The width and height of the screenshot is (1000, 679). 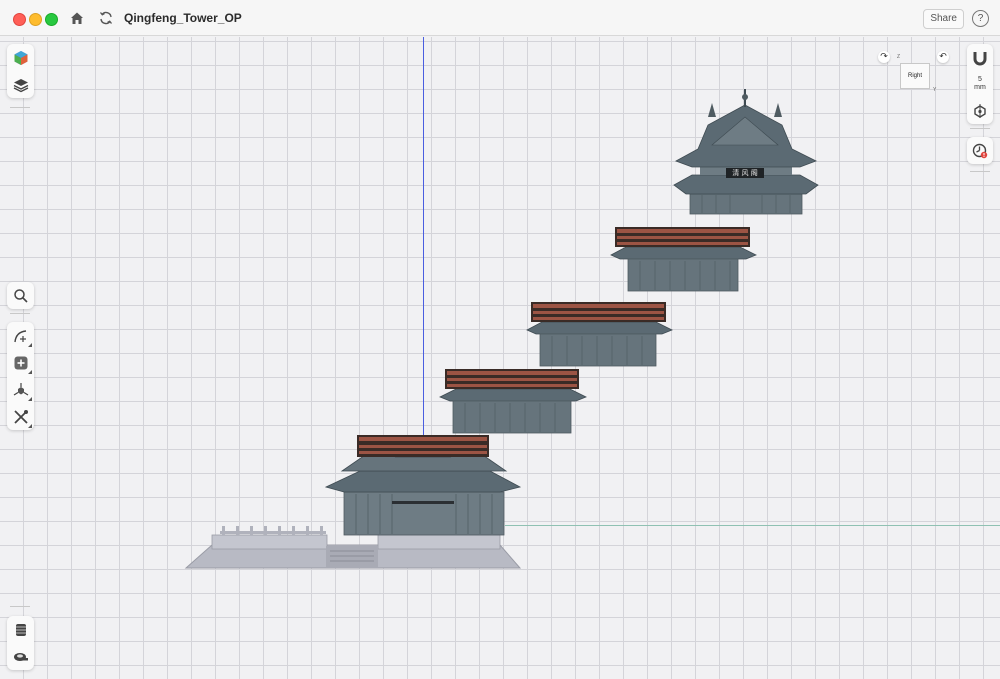 I want to click on layers-icon, so click(x=20, y=85).